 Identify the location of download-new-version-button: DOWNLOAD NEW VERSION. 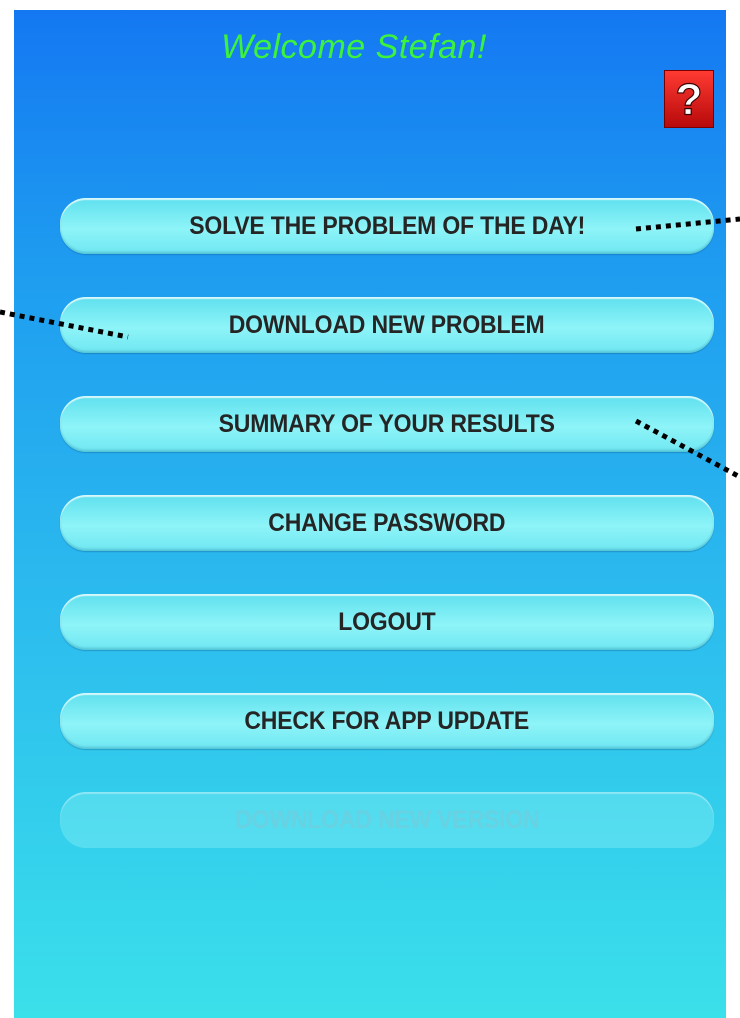
(387, 820).